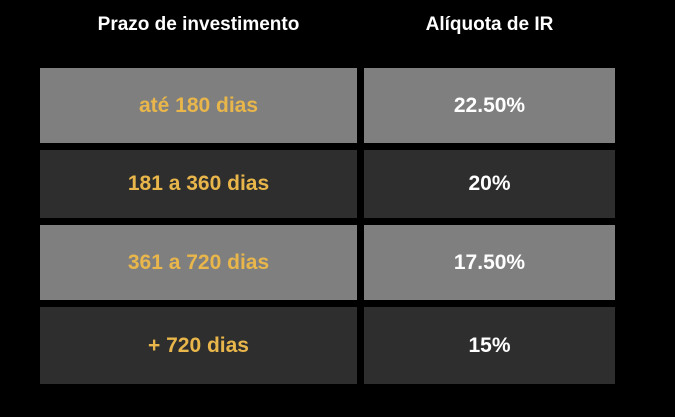 This screenshot has height=417, width=675. What do you see at coordinates (198, 184) in the screenshot?
I see `term-cell: 181 a 360 dias` at bounding box center [198, 184].